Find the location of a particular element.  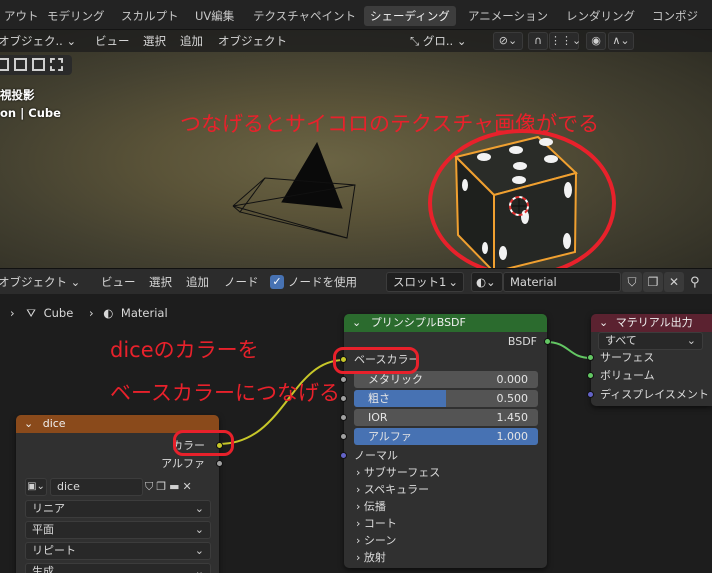

proportional-icon: ◉ is located at coordinates (596, 40).